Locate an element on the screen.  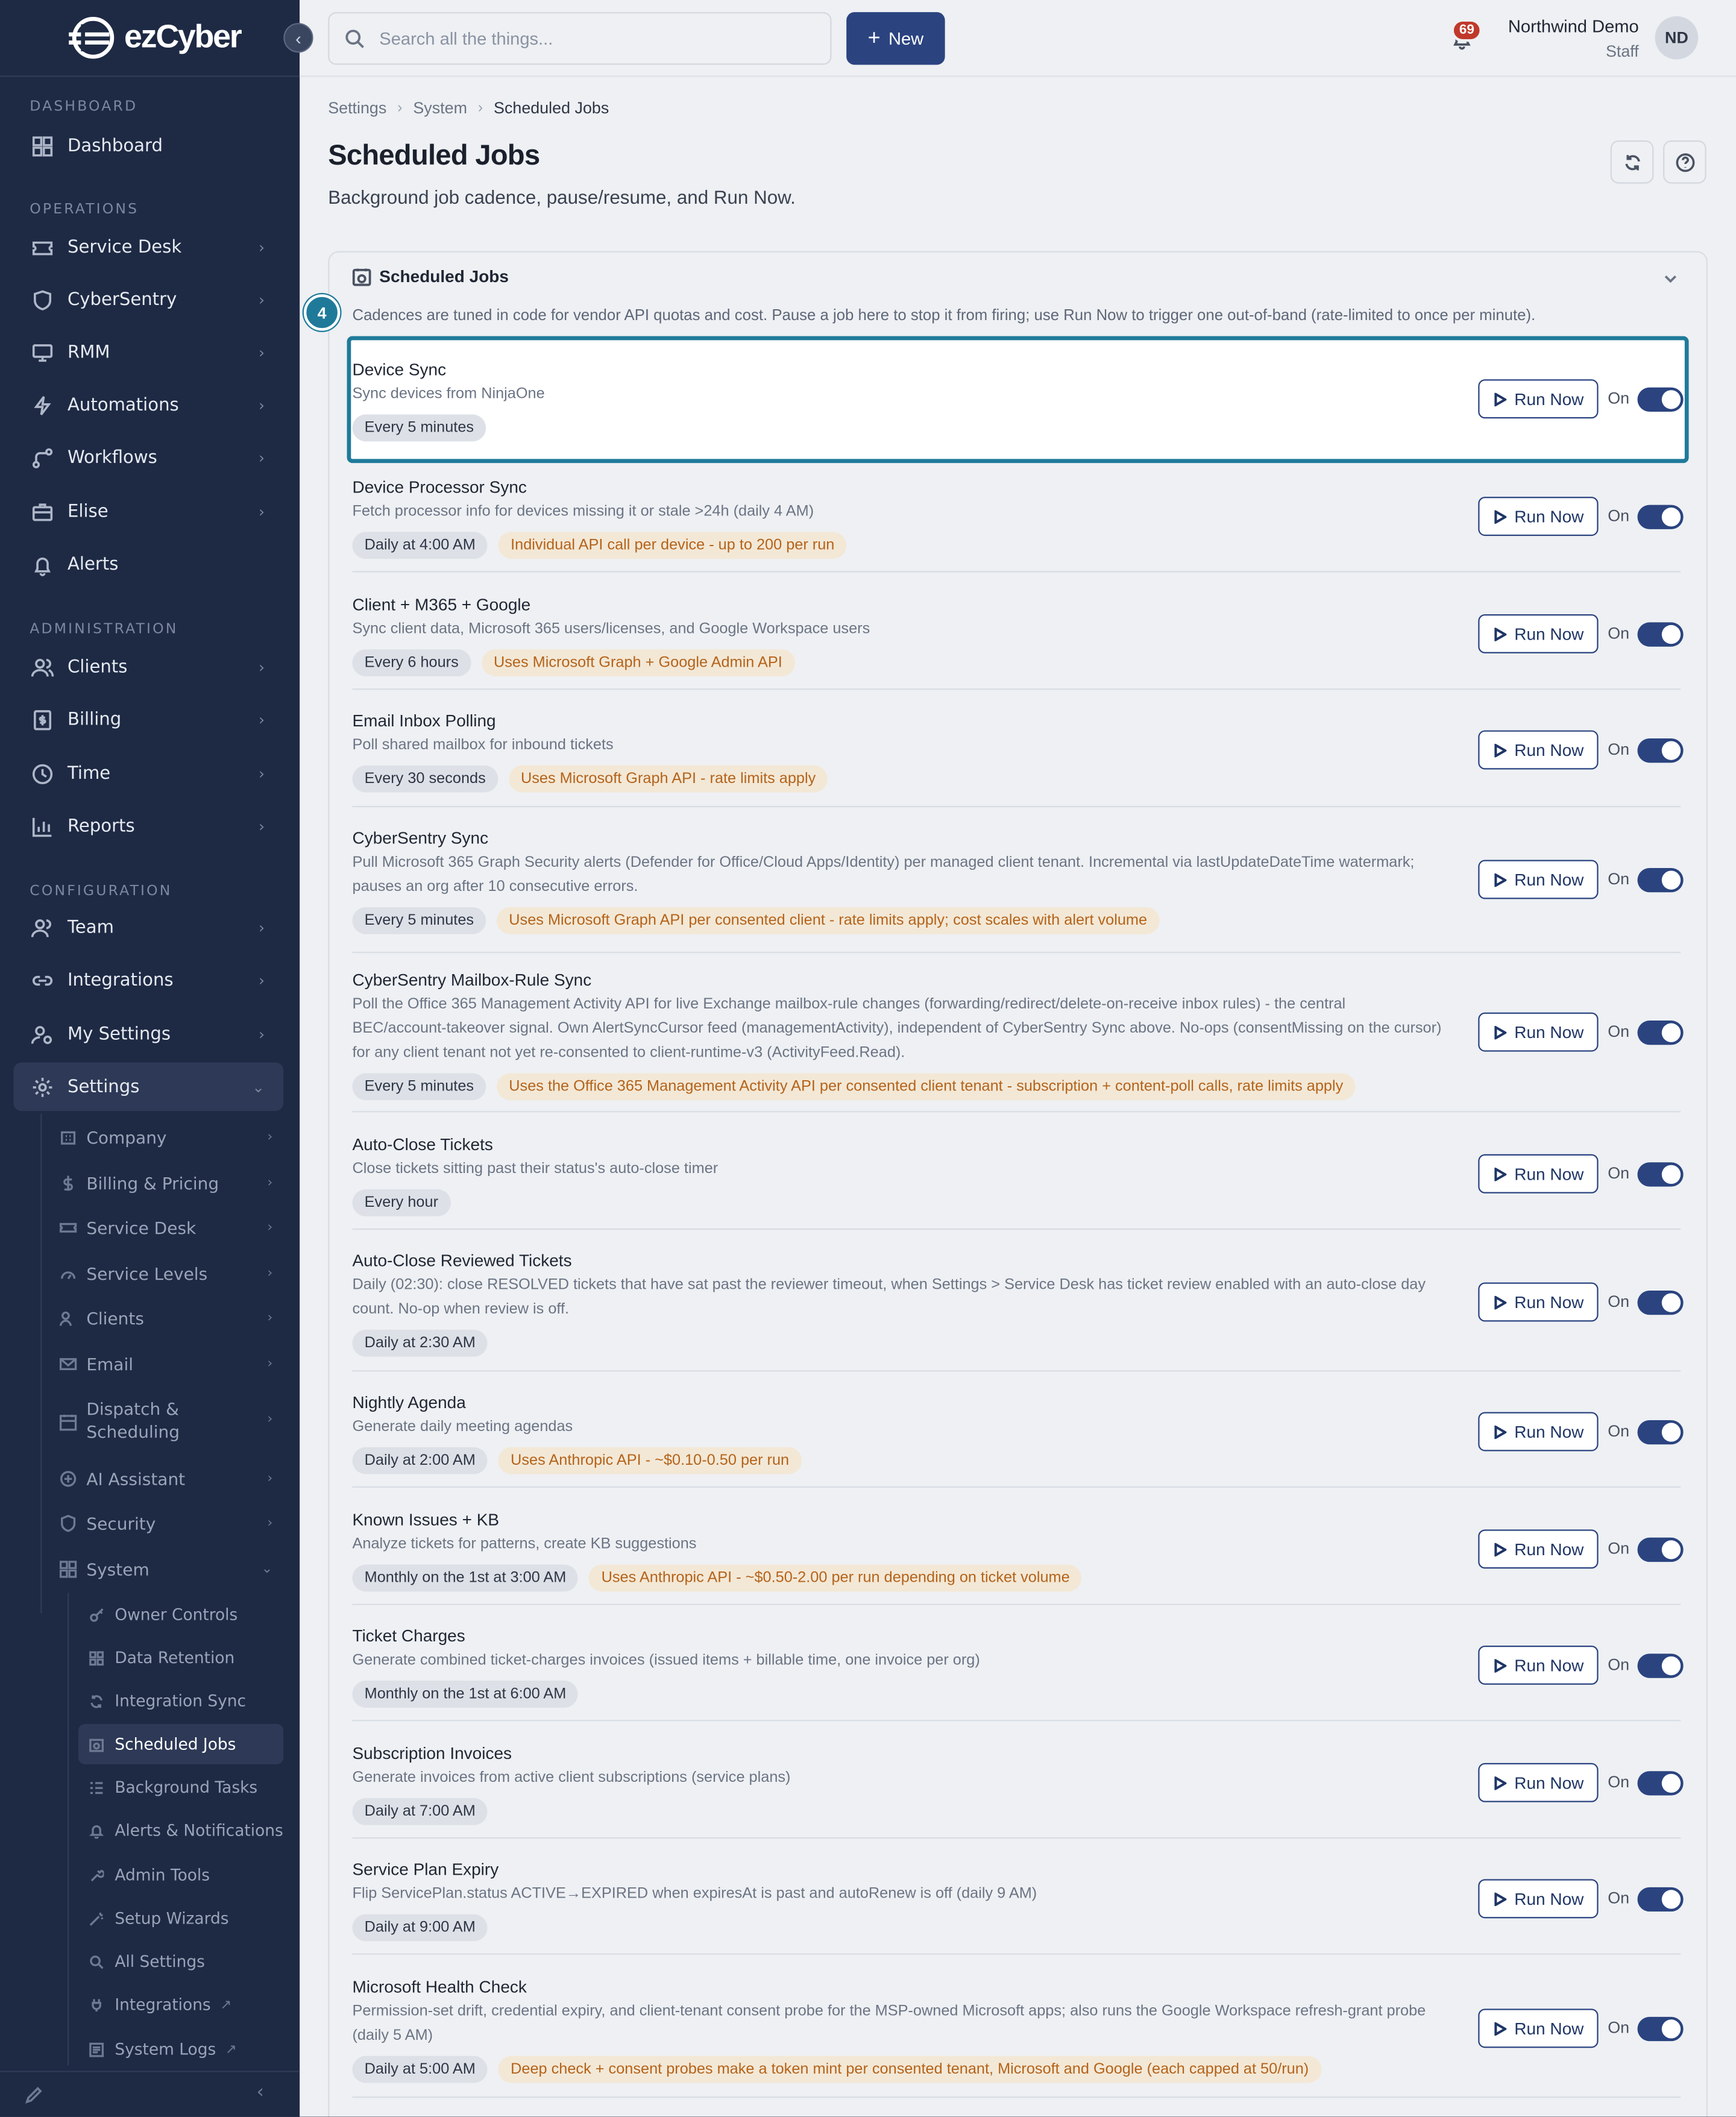
system-data-retention: Data Retention is located at coordinates (180, 1658).